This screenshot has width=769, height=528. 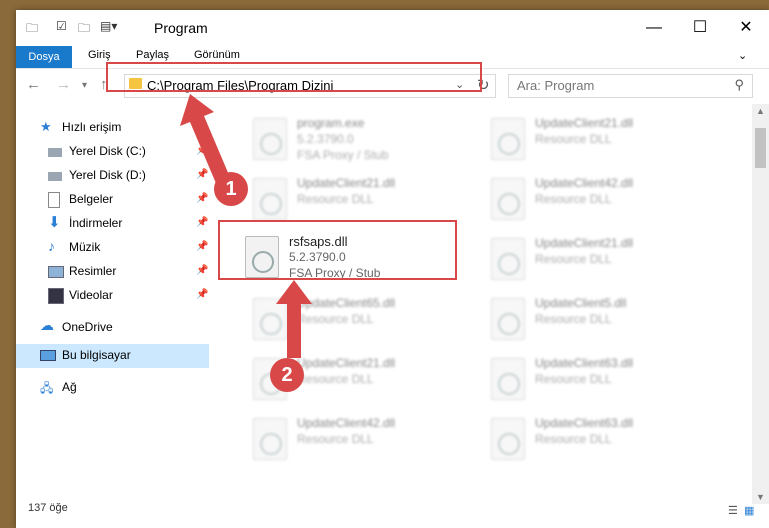 What do you see at coordinates (112, 224) in the screenshot?
I see `sidebar-item-downloads: ⬇ İndirmeler 📌` at bounding box center [112, 224].